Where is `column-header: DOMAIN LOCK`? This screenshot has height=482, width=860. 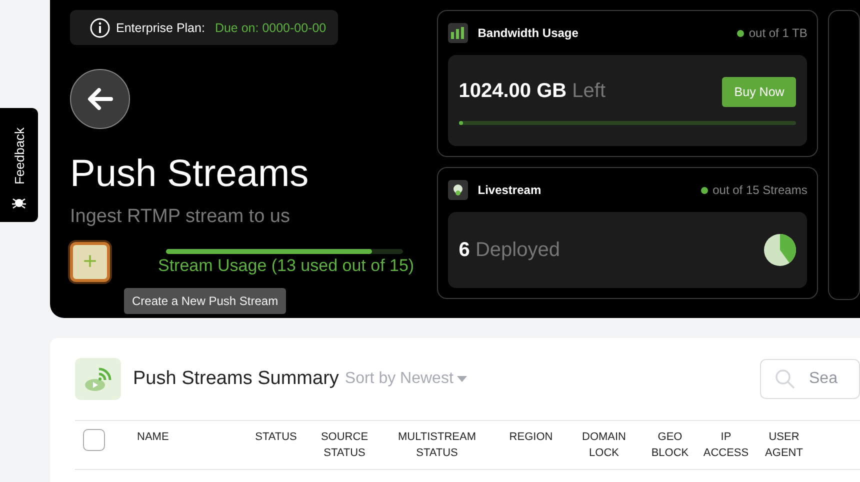 column-header: DOMAIN LOCK is located at coordinates (604, 445).